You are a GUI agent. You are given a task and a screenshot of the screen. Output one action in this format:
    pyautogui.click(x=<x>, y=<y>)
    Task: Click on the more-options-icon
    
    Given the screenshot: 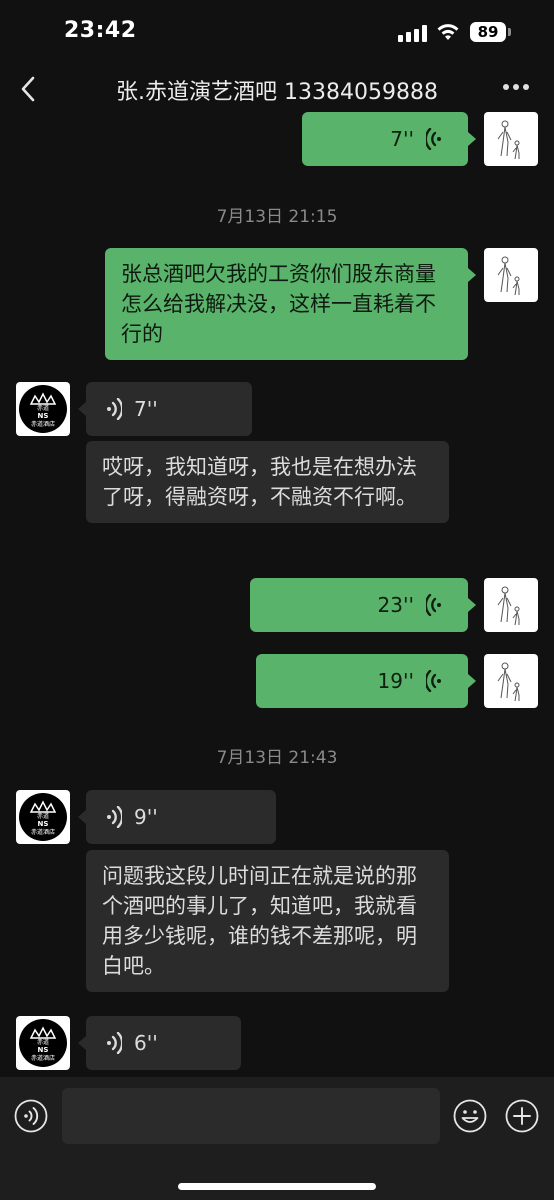 What is the action you would take?
    pyautogui.click(x=516, y=89)
    